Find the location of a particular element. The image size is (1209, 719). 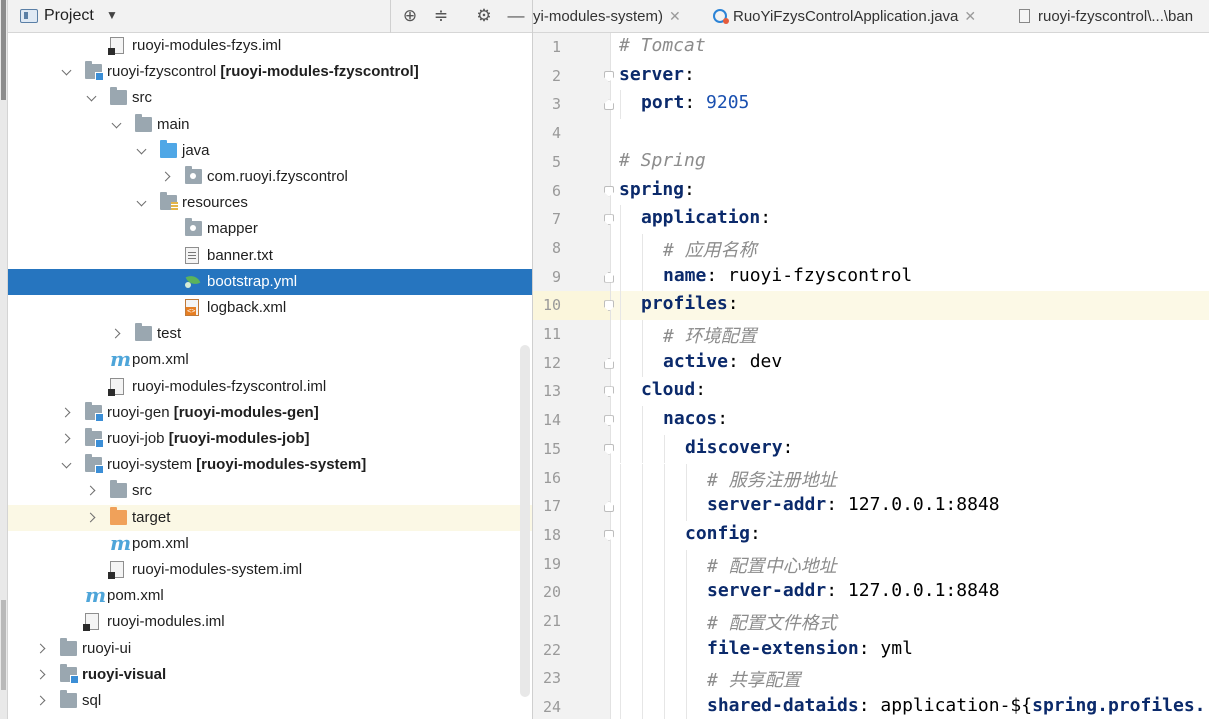

code-line: nacos: is located at coordinates (695, 418).